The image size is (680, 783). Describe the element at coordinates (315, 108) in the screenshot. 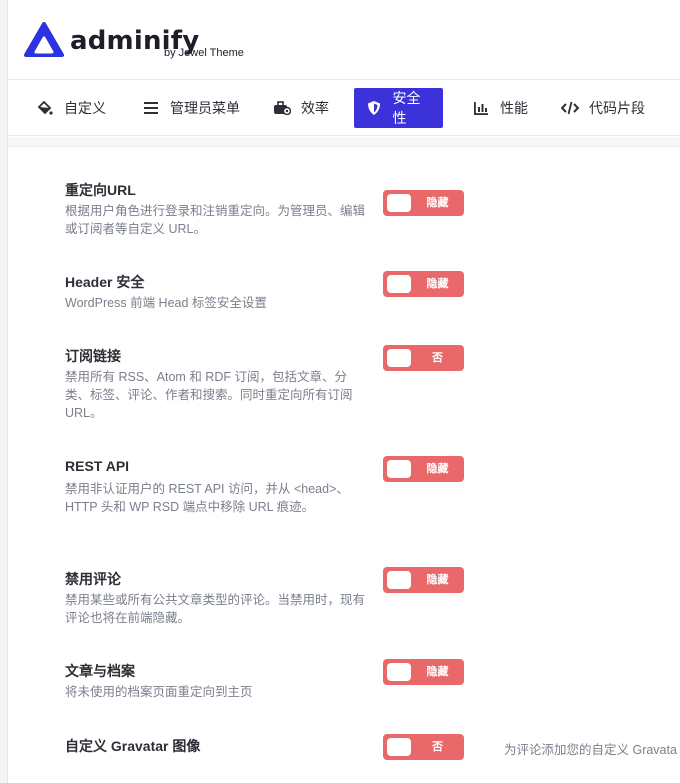

I see `tab-label: 效率` at that location.